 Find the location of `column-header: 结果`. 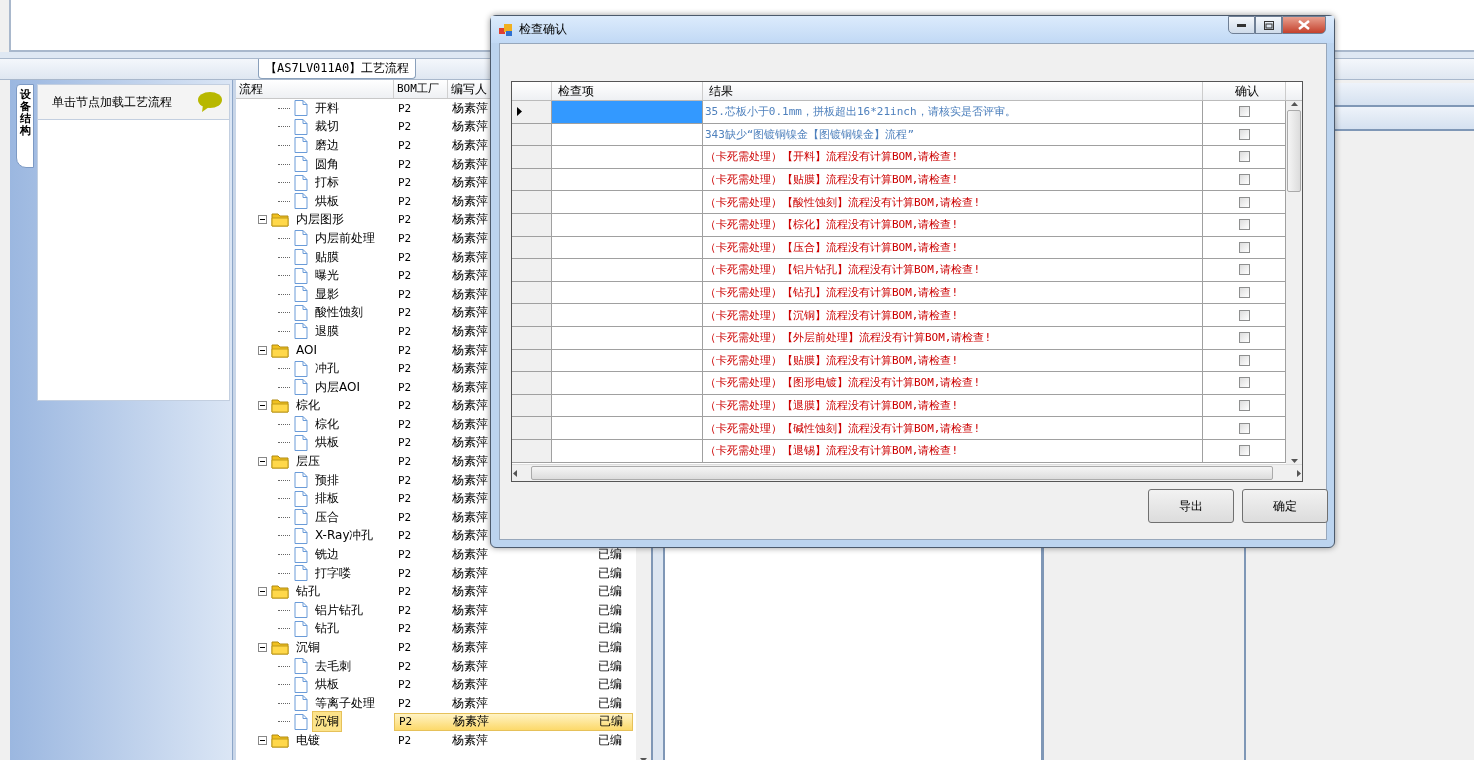

column-header: 结果 is located at coordinates (953, 91).